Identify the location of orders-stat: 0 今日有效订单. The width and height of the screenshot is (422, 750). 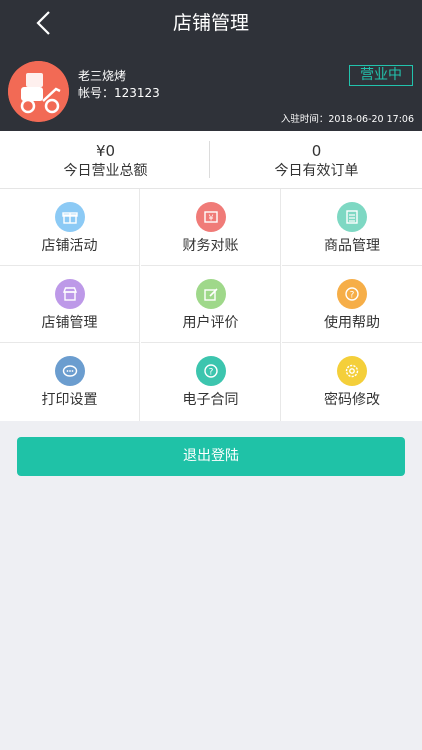
(316, 159).